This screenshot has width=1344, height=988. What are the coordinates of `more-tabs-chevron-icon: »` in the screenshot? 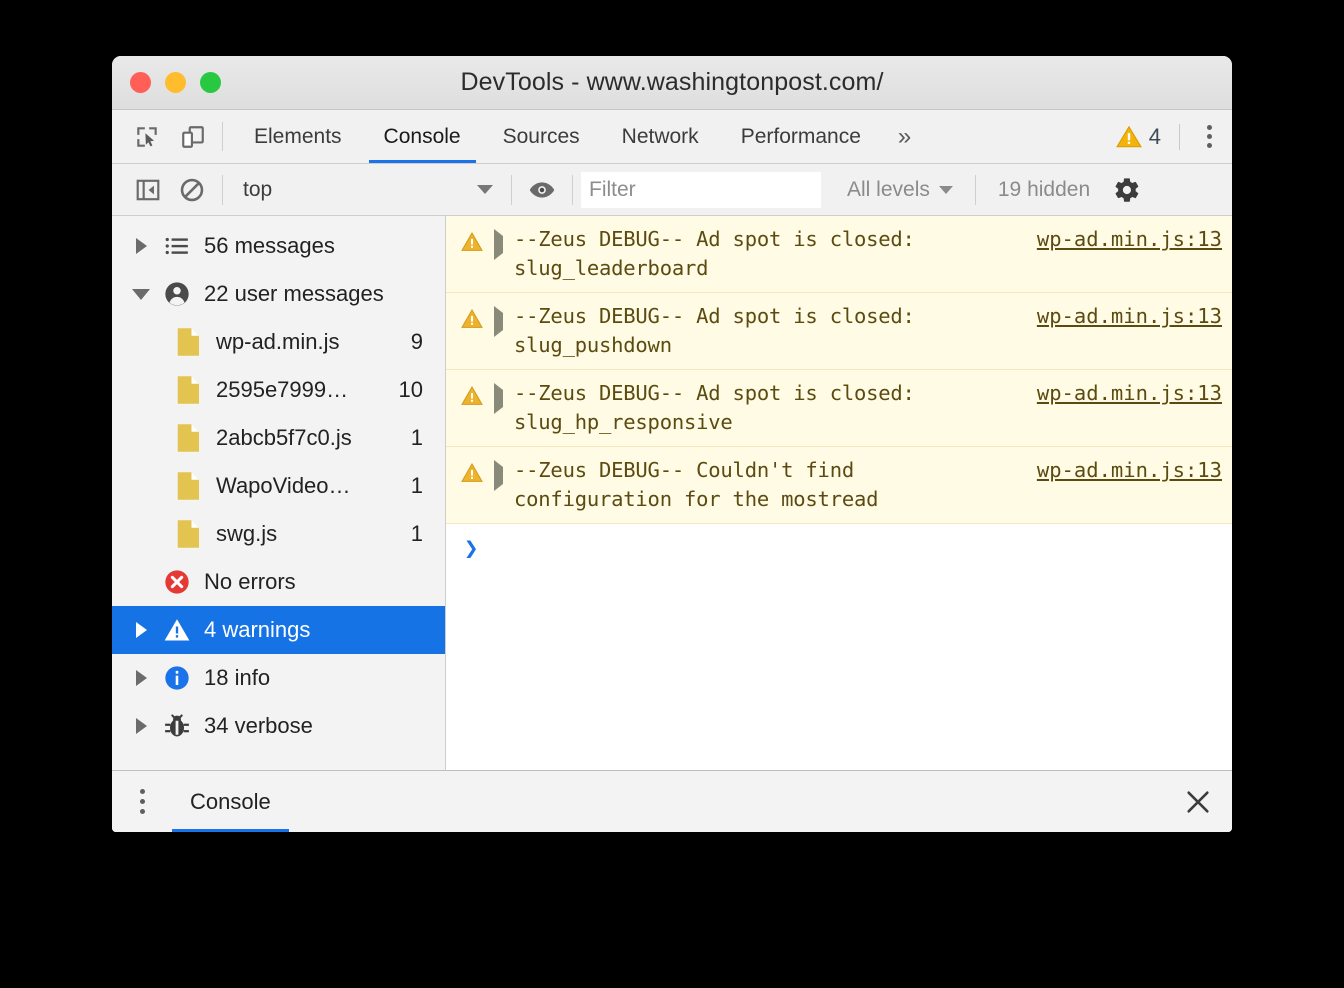 It's located at (904, 136).